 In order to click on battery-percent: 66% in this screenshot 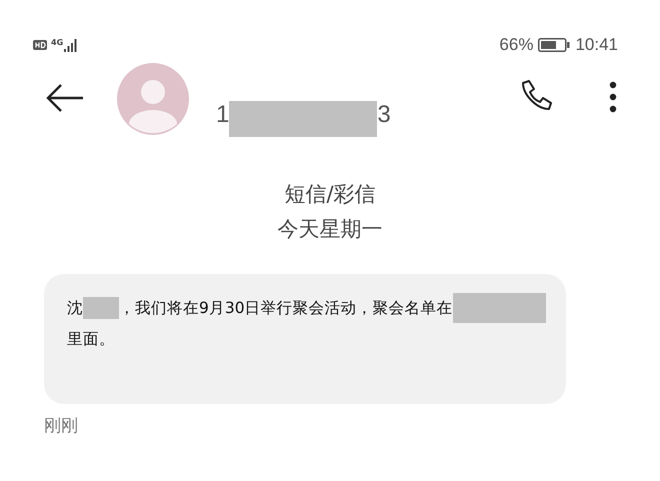, I will do `click(516, 45)`.